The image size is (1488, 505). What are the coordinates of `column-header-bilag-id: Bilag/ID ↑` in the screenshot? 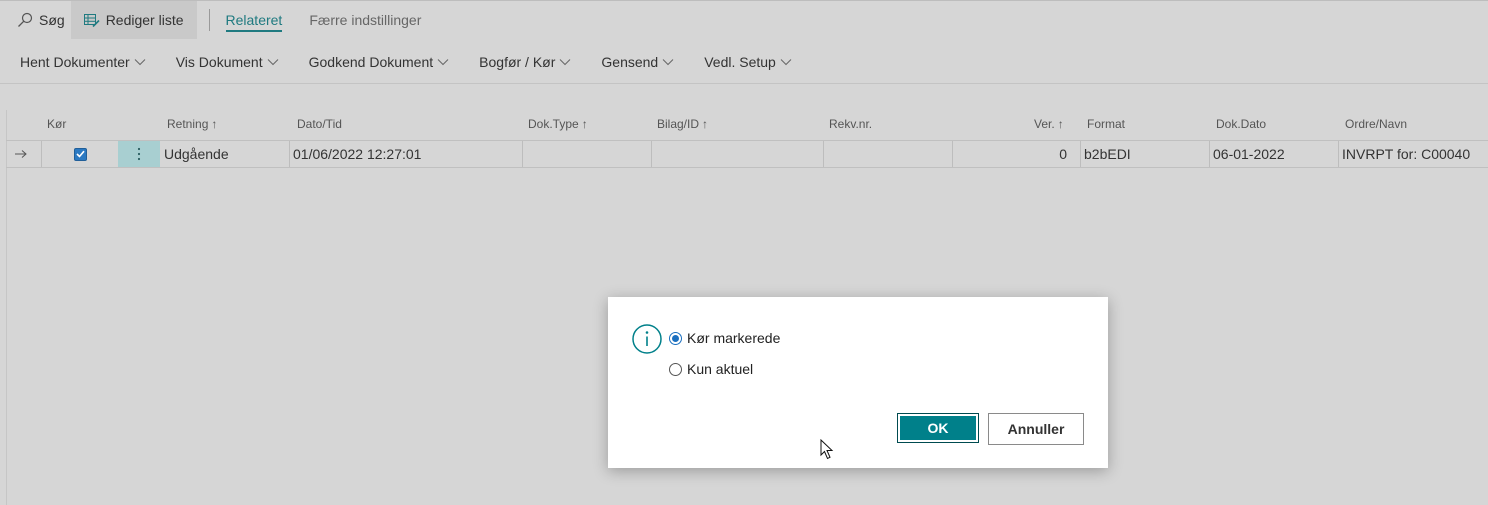 It's located at (682, 124).